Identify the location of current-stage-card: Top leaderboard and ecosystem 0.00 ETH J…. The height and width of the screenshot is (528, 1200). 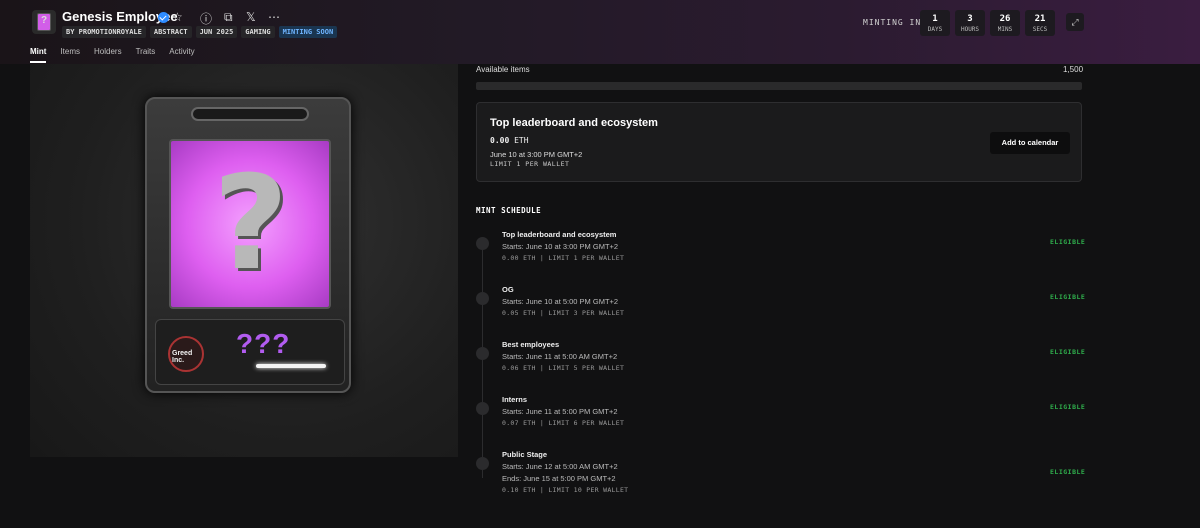
(779, 142).